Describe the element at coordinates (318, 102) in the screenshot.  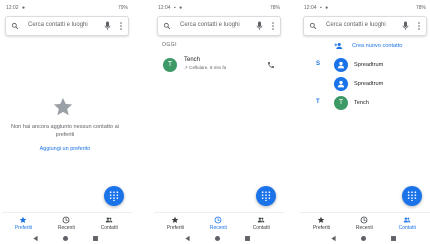
I see `index-letter: T` at that location.